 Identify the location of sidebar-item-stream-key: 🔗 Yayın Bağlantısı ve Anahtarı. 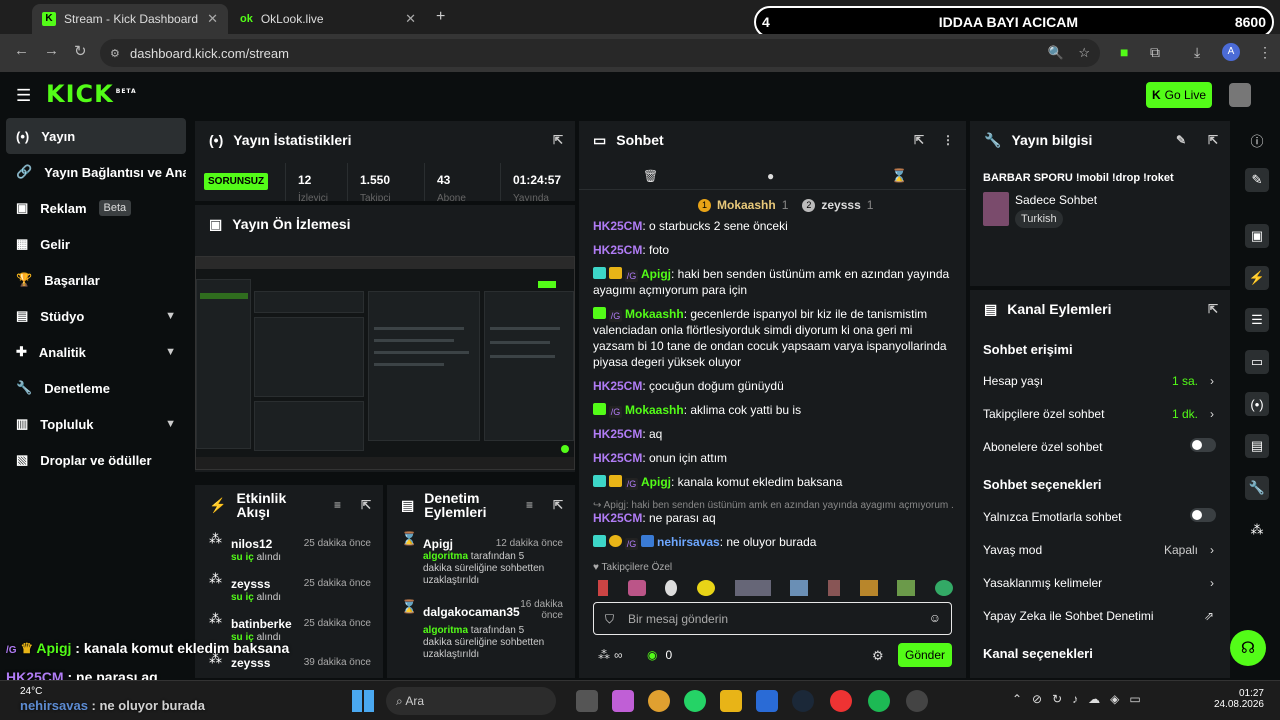
(96, 172).